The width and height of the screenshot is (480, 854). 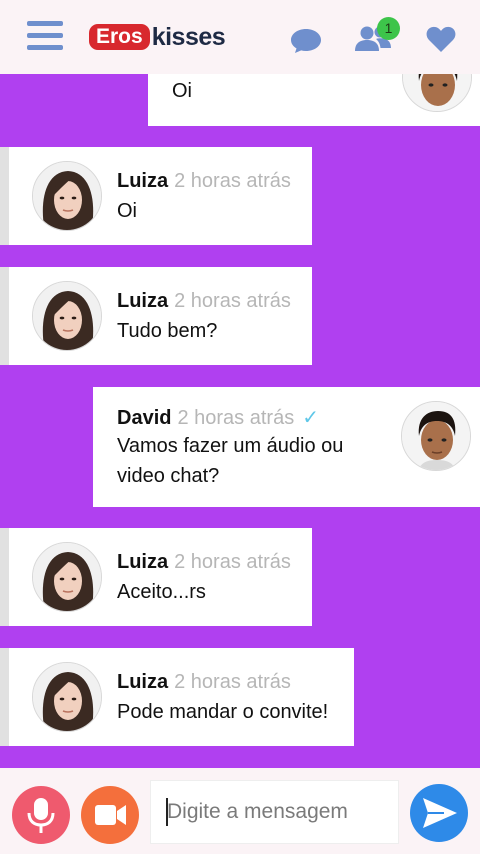 I want to click on app-logo: Eros kisses, so click(x=157, y=37).